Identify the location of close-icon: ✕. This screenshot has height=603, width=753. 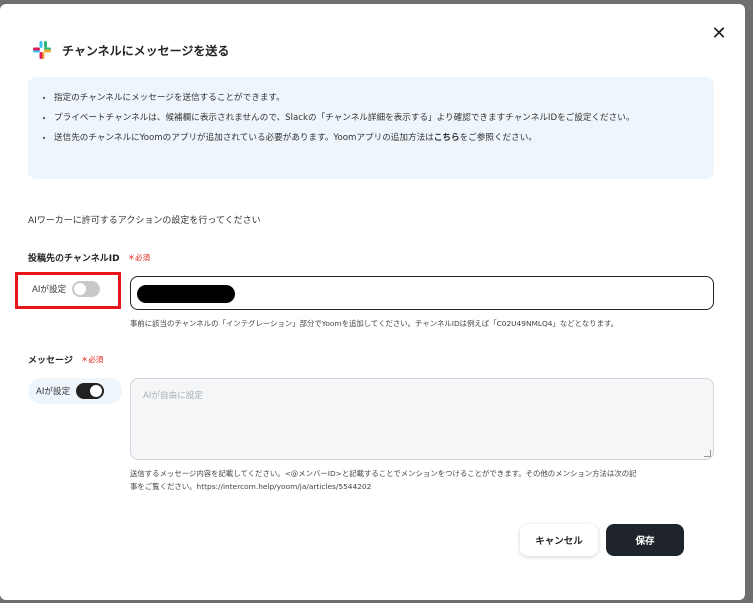
(719, 34).